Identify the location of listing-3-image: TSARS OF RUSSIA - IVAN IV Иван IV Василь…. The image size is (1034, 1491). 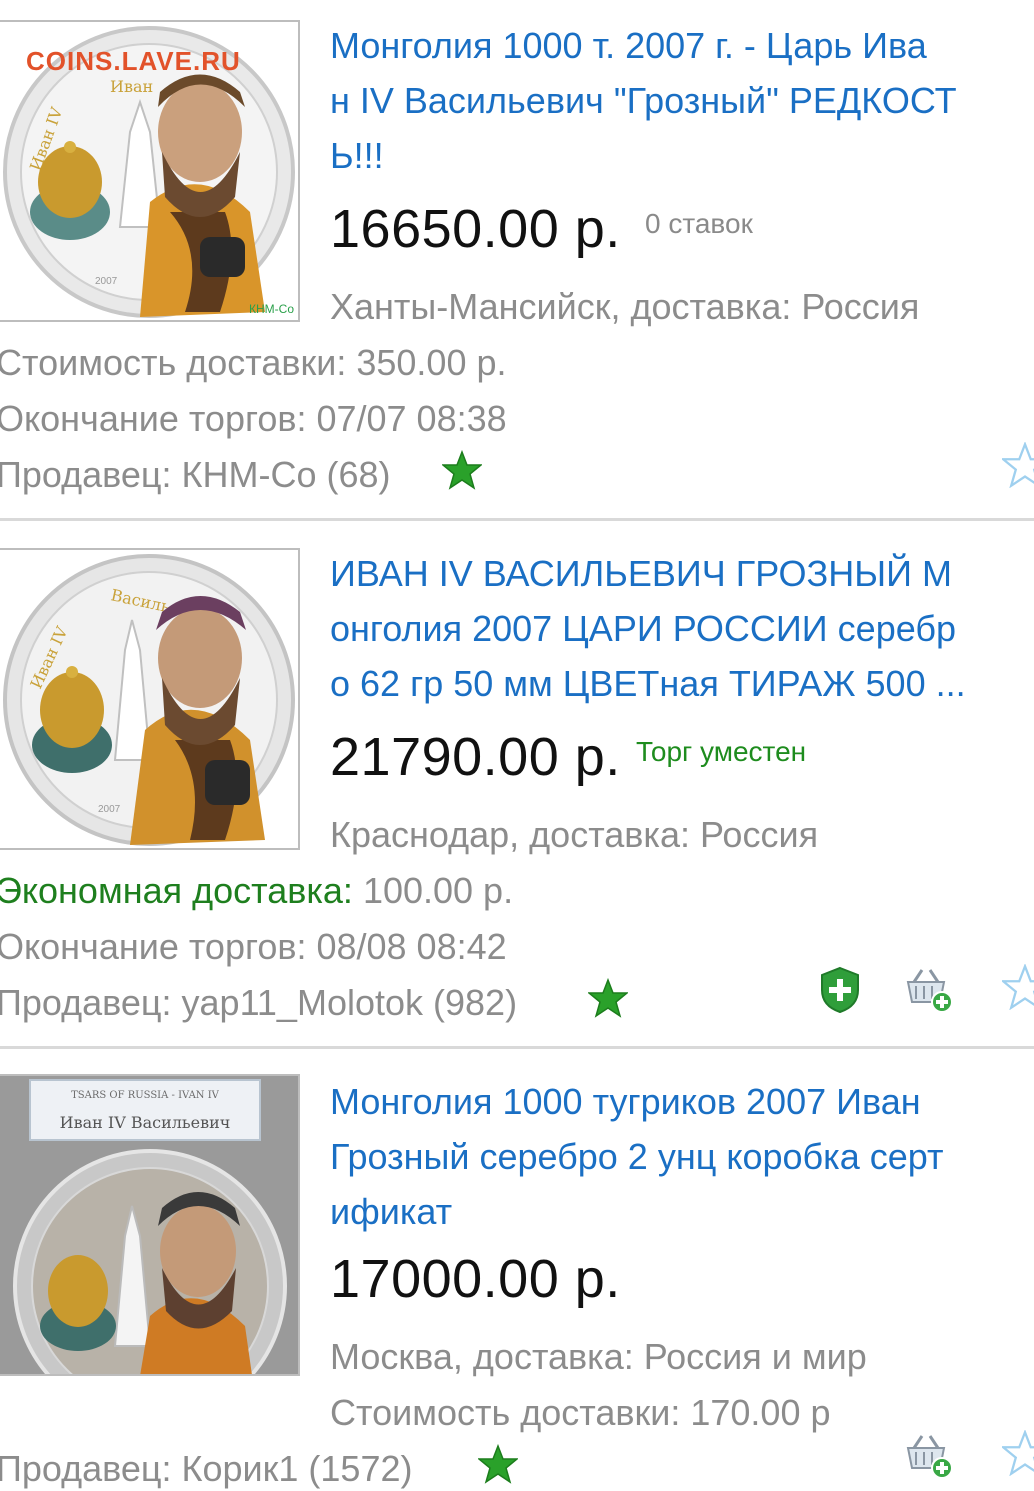
(150, 1225).